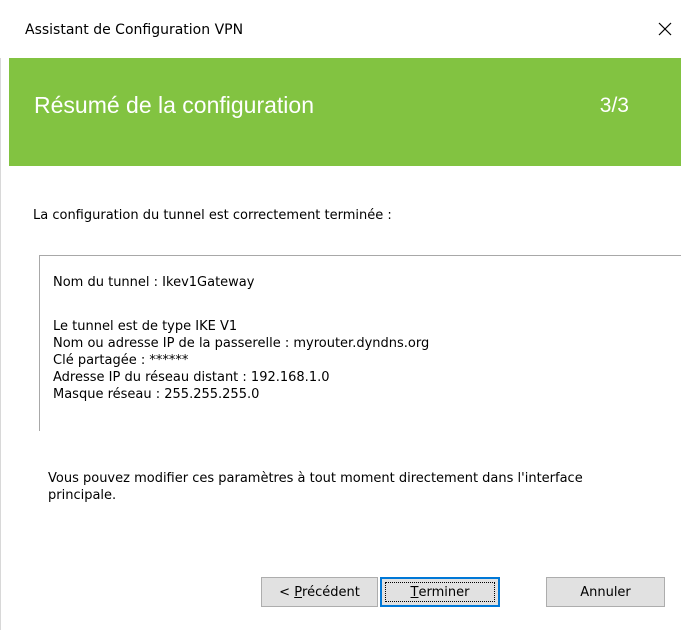 The width and height of the screenshot is (681, 630). I want to click on previous-button-mnemonic: P, so click(298, 592).